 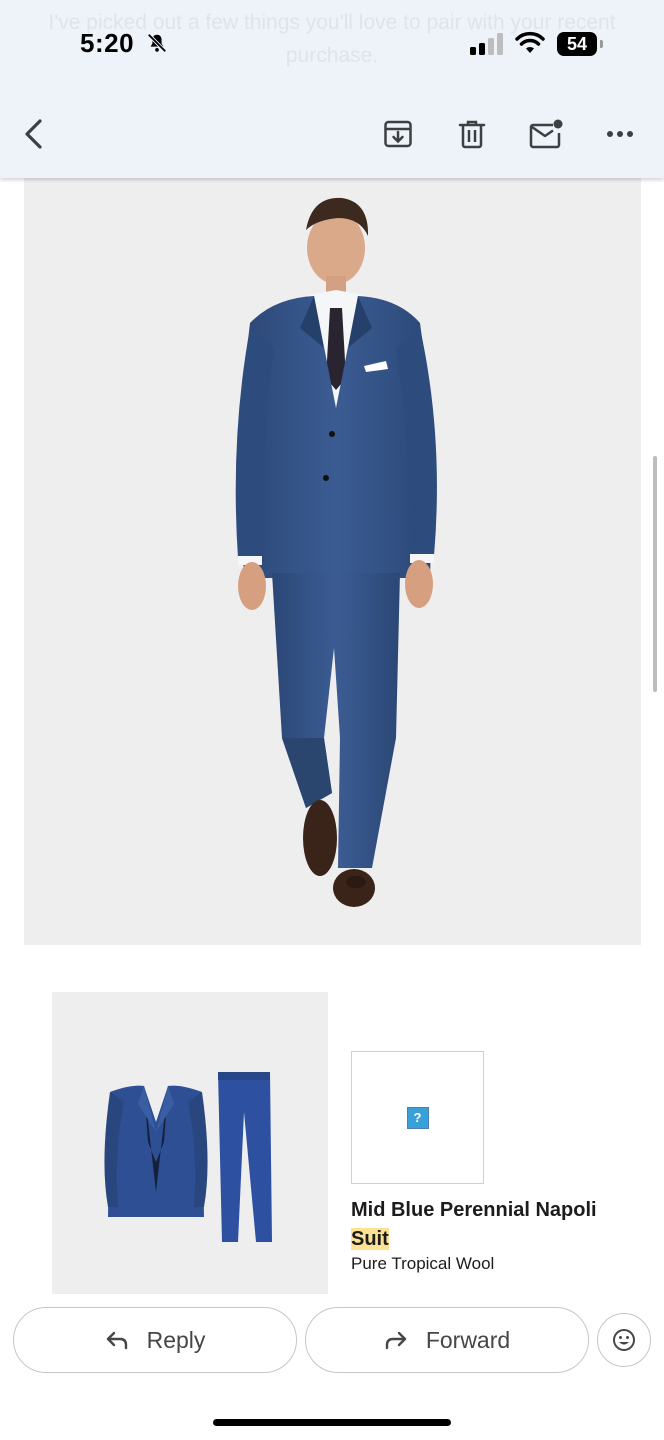 What do you see at coordinates (336, 552) in the screenshot?
I see `model-in-suit-illustration` at bounding box center [336, 552].